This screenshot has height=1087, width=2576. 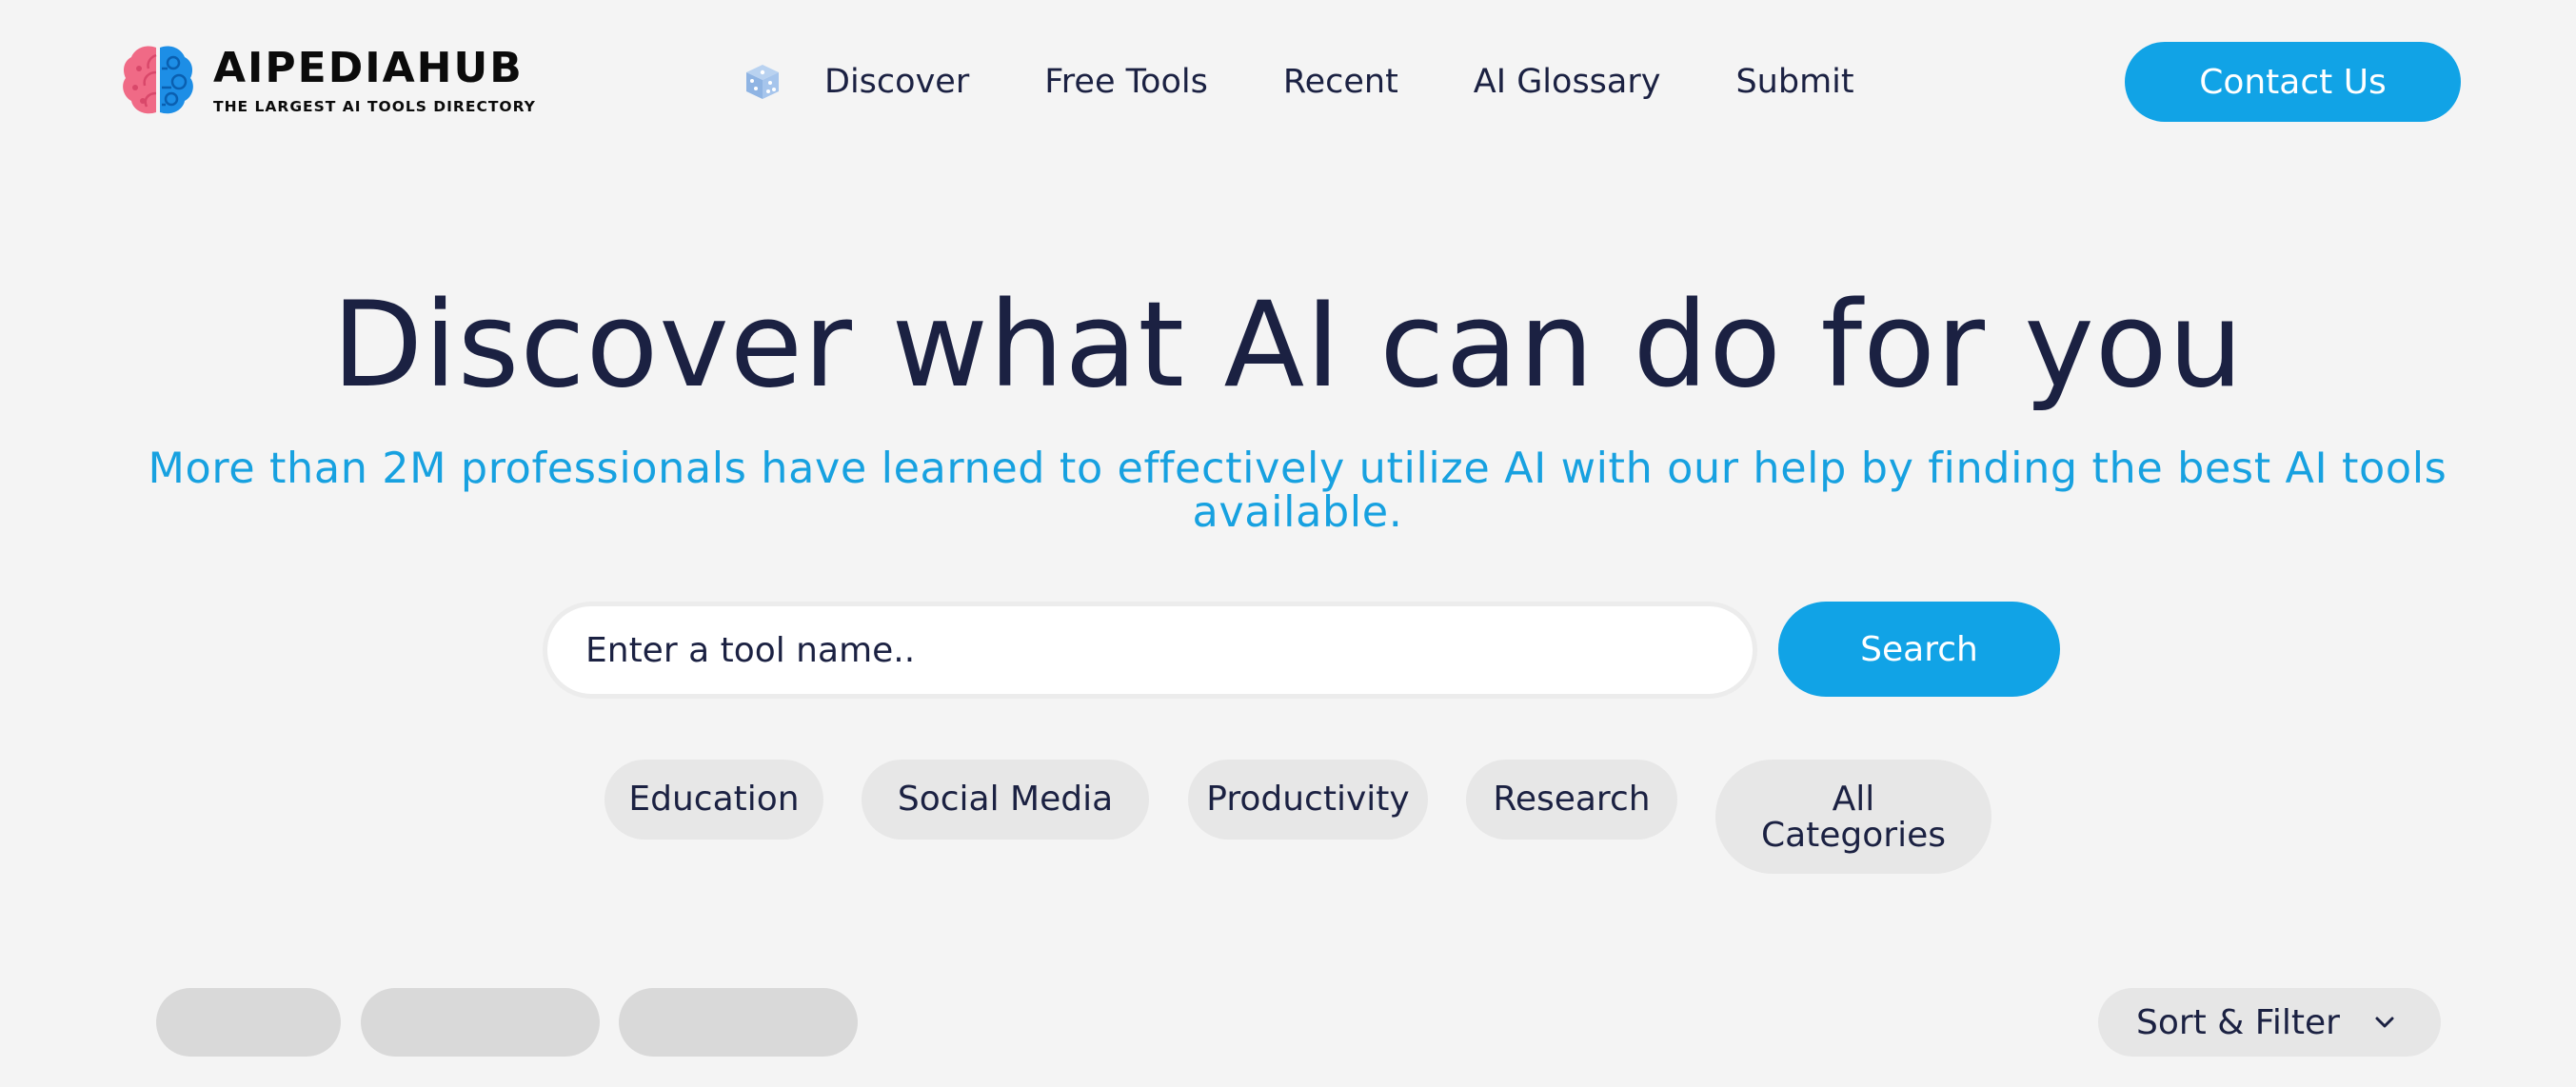 I want to click on category-chip-all-categories: All Categories, so click(x=1853, y=817).